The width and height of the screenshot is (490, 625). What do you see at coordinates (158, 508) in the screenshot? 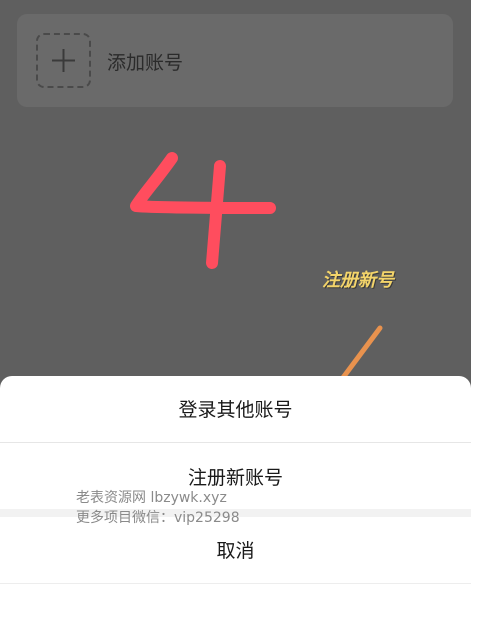
I see `watermark: 老表资源网 lbzywk.xyz 更多项目微信：vip25298` at bounding box center [158, 508].